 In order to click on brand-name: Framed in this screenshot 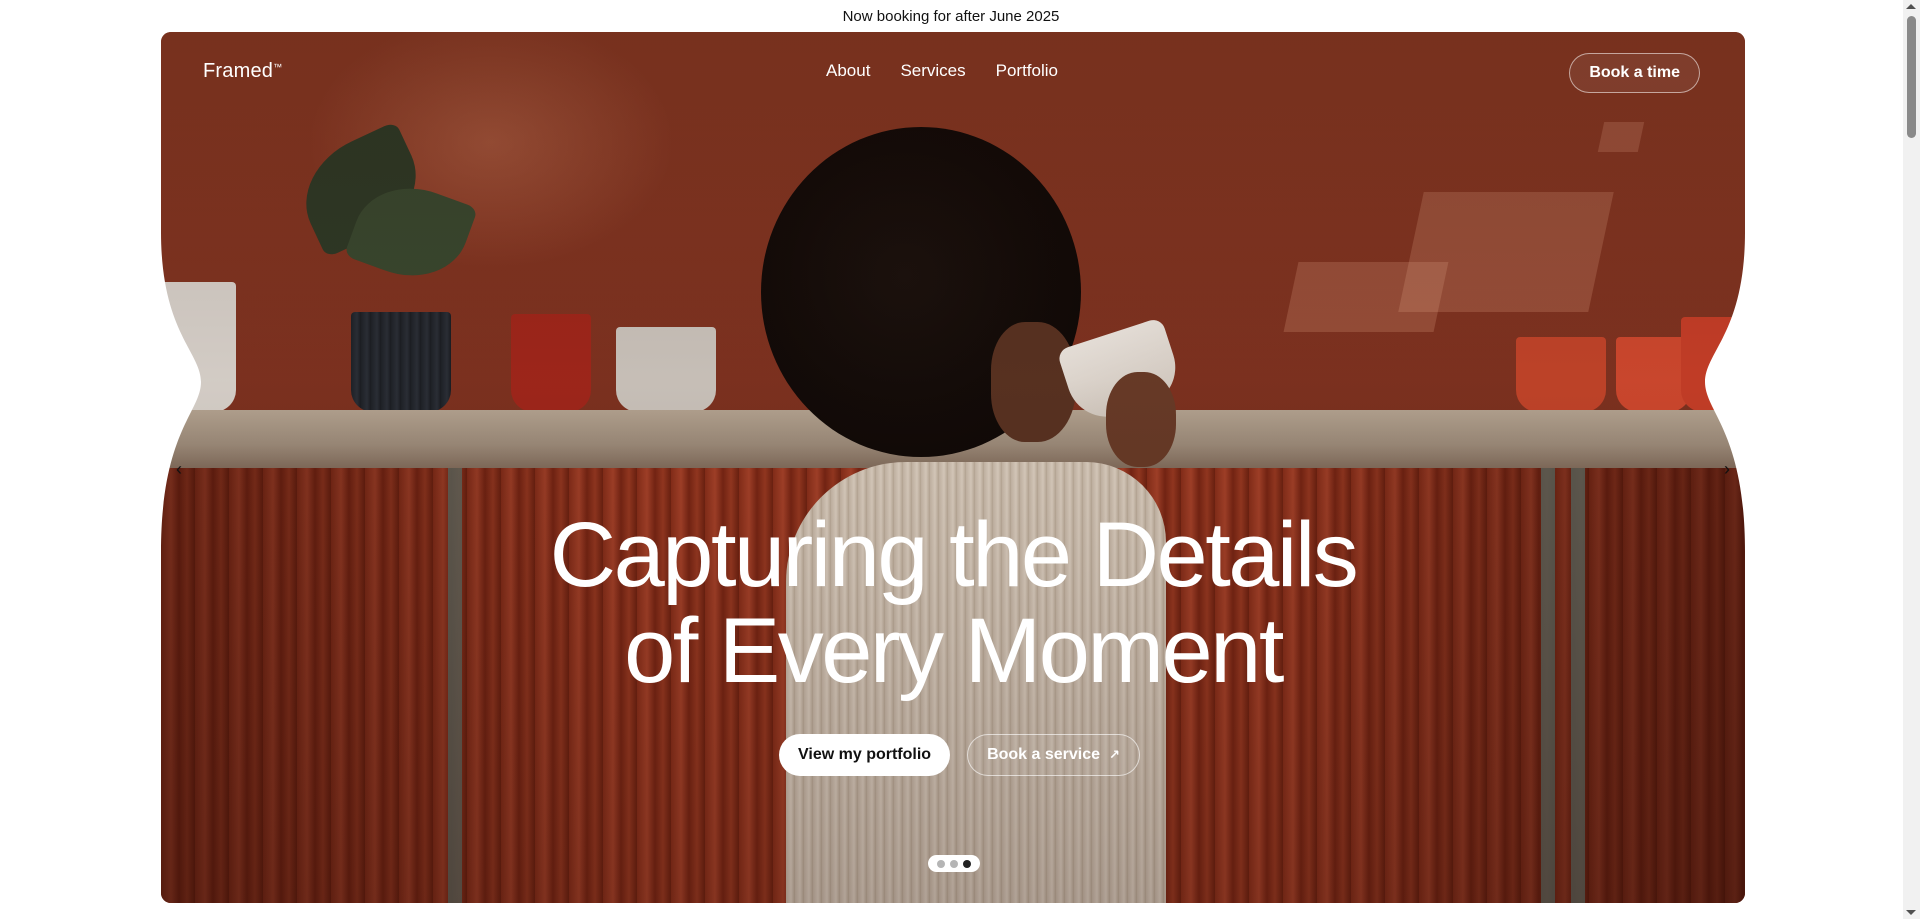, I will do `click(238, 71)`.